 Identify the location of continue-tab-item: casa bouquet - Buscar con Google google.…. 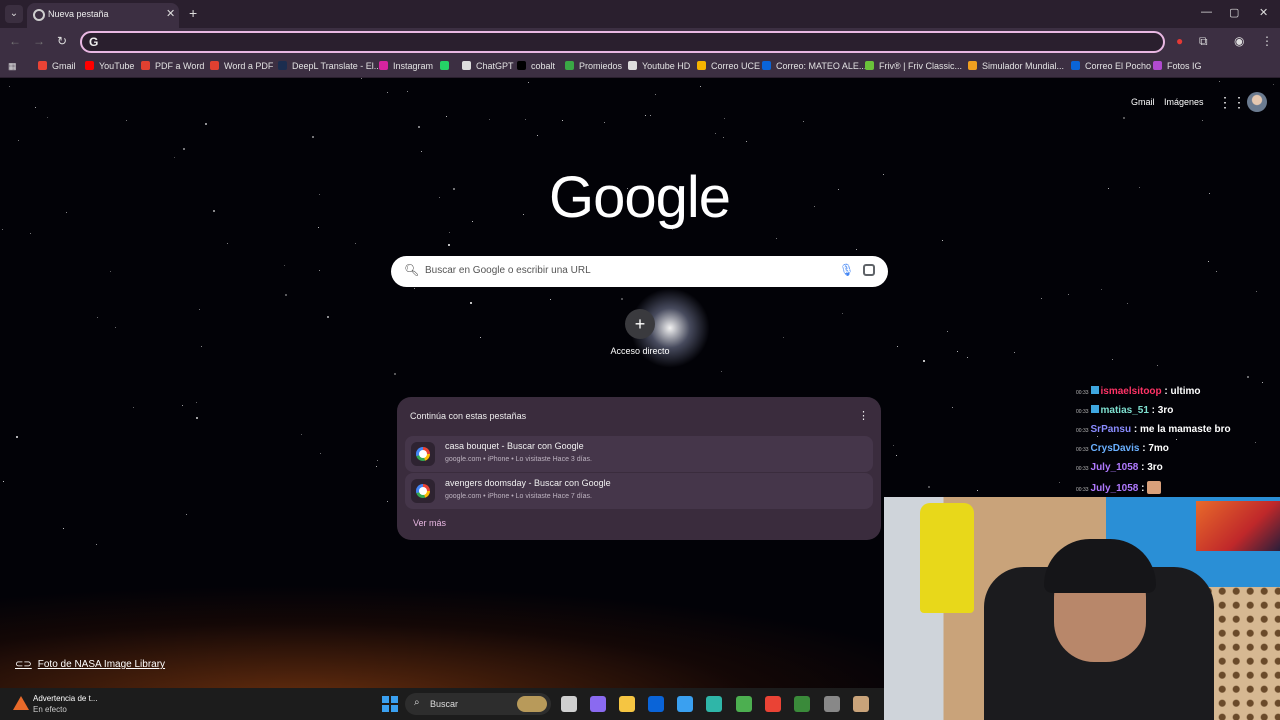
(639, 454).